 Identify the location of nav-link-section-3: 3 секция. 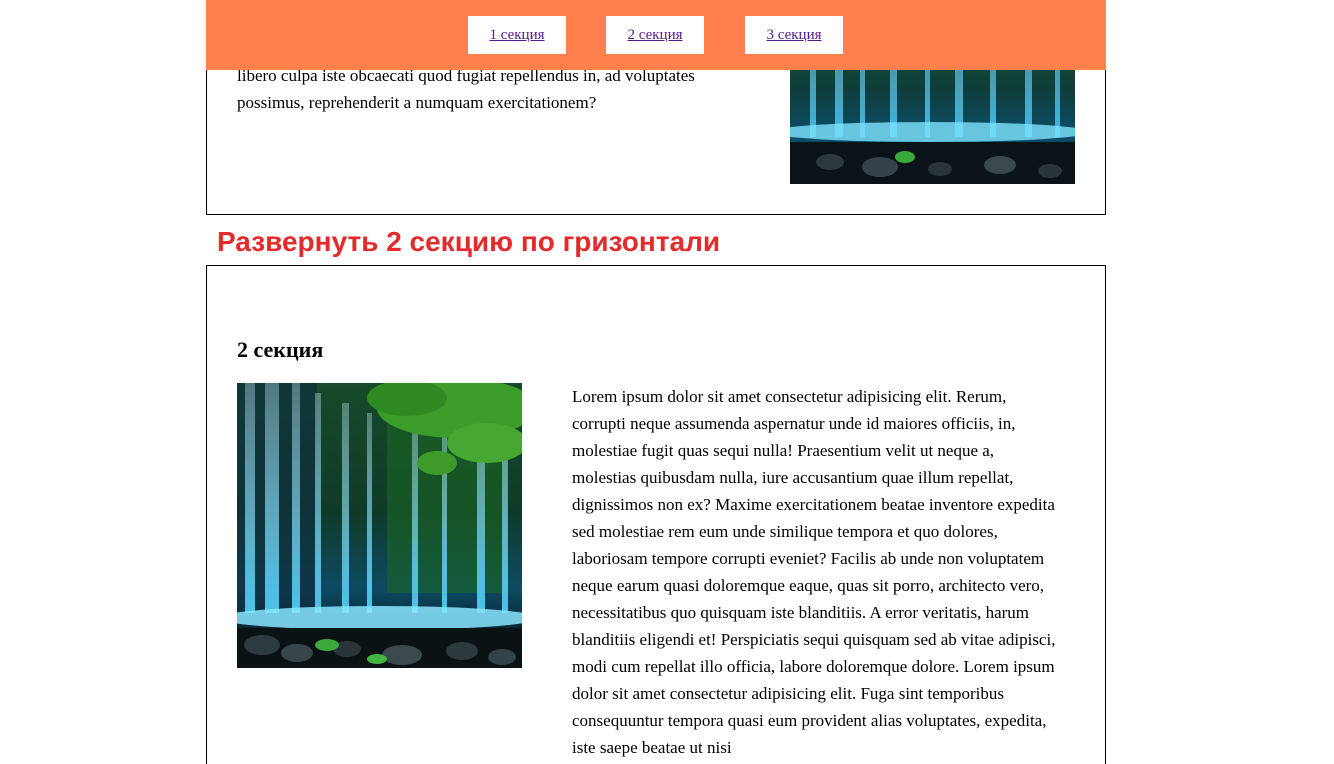
(794, 35).